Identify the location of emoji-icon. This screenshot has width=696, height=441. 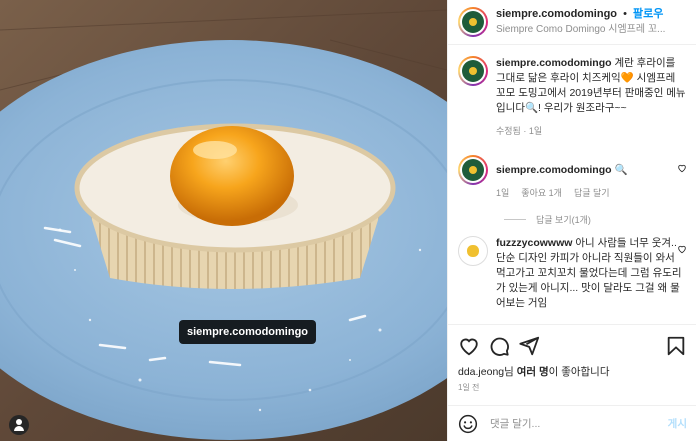
(468, 424).